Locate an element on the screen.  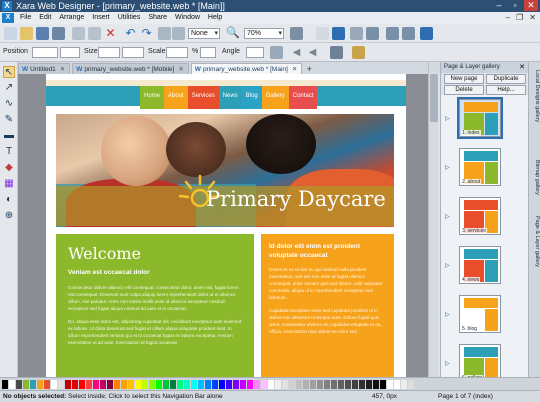
fill-tool-icon: ◆ is located at coordinates (9, 168).